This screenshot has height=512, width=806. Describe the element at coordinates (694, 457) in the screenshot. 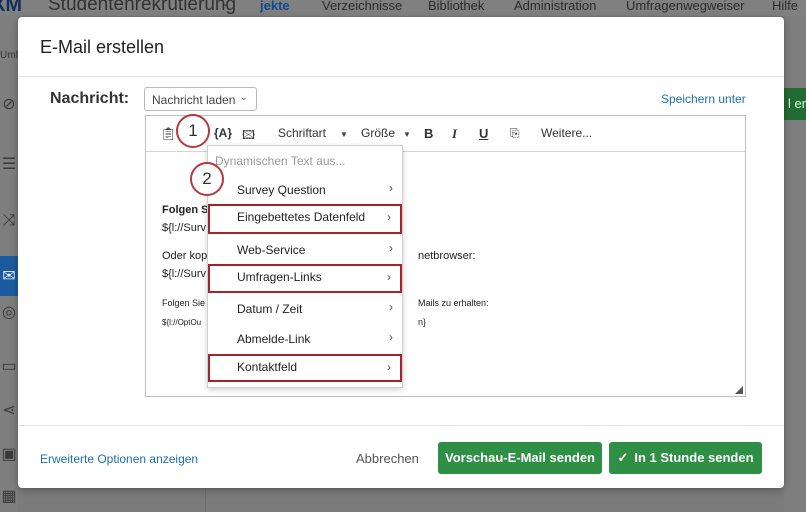

I see `send-label: In 1 Stunde senden` at that location.